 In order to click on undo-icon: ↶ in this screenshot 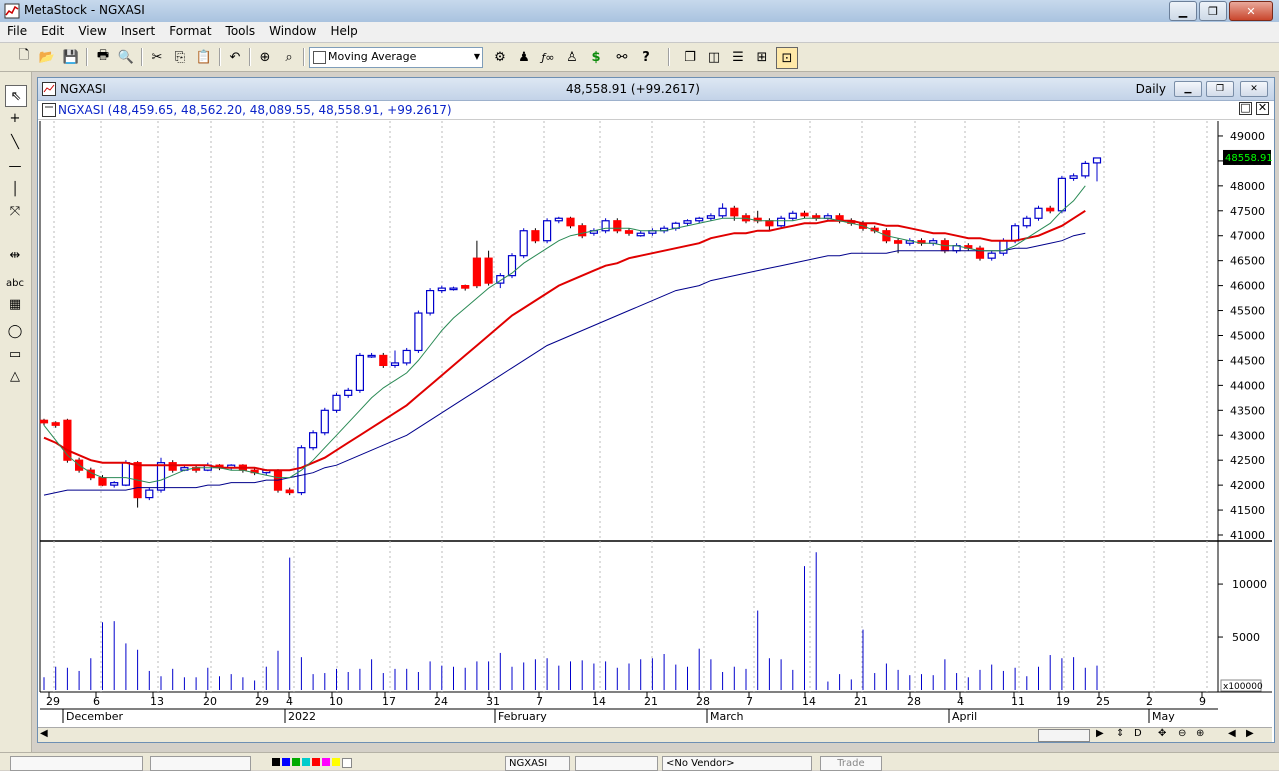, I will do `click(235, 57)`.